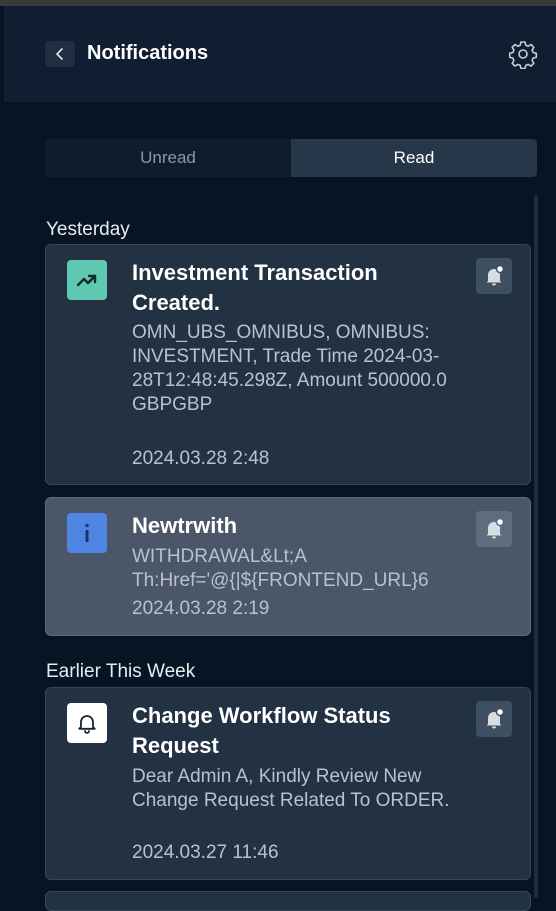 The width and height of the screenshot is (556, 911). What do you see at coordinates (255, 287) in the screenshot?
I see `notification-title: Investment Transaction Created.` at bounding box center [255, 287].